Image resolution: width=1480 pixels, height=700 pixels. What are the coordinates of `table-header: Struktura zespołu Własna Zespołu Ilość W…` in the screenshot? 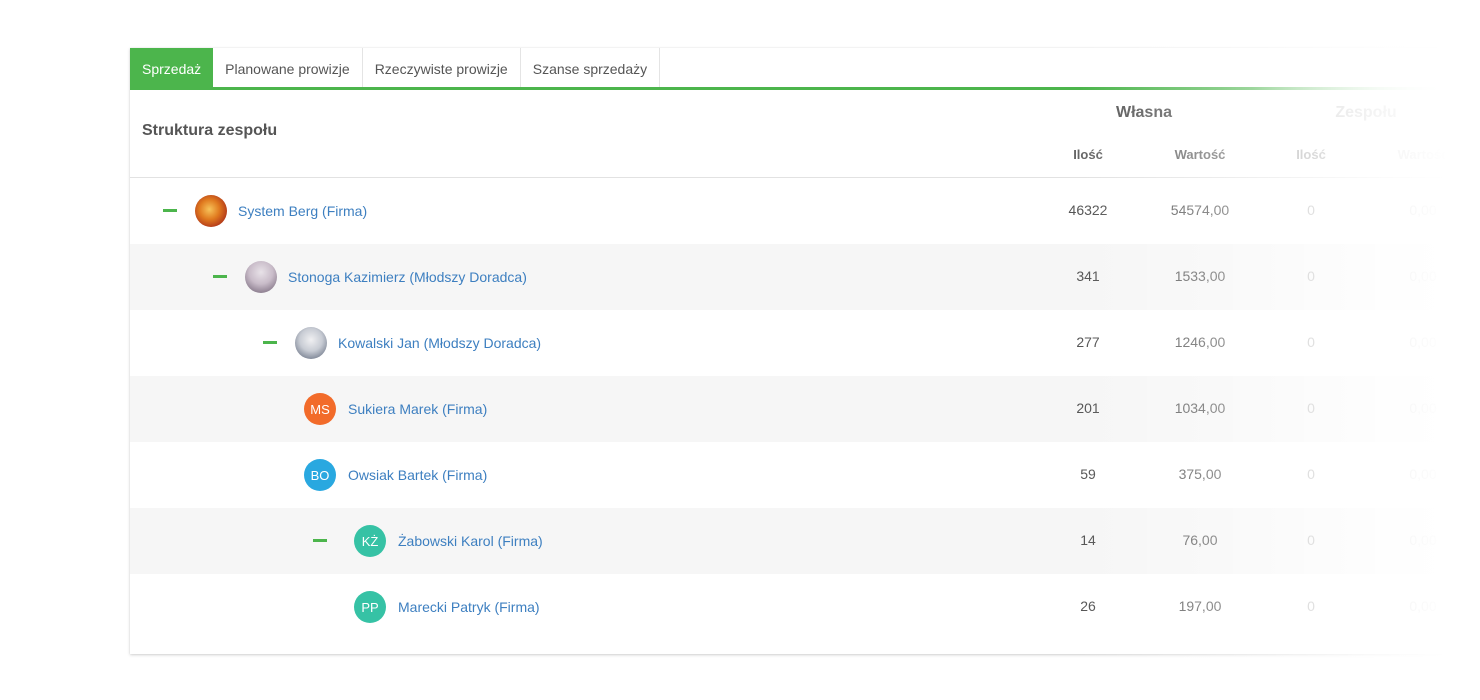 It's located at (790, 134).